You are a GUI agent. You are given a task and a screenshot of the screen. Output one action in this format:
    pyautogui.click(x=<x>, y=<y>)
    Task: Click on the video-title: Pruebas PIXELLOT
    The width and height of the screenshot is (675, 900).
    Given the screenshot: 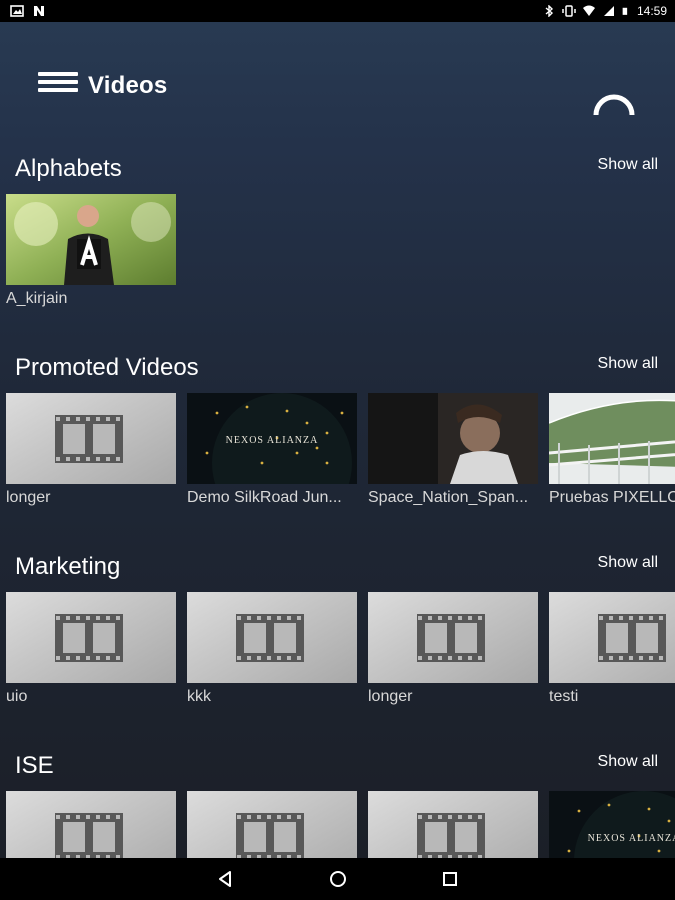 What is the action you would take?
    pyautogui.click(x=612, y=497)
    